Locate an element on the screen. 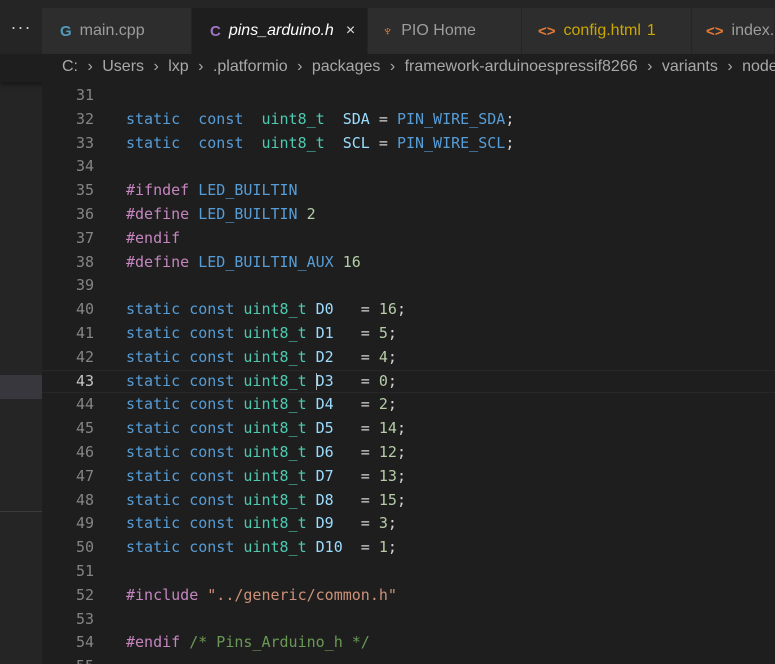 The width and height of the screenshot is (775, 664). code-text: static const uint8_t D1 = 5; is located at coordinates (261, 333).